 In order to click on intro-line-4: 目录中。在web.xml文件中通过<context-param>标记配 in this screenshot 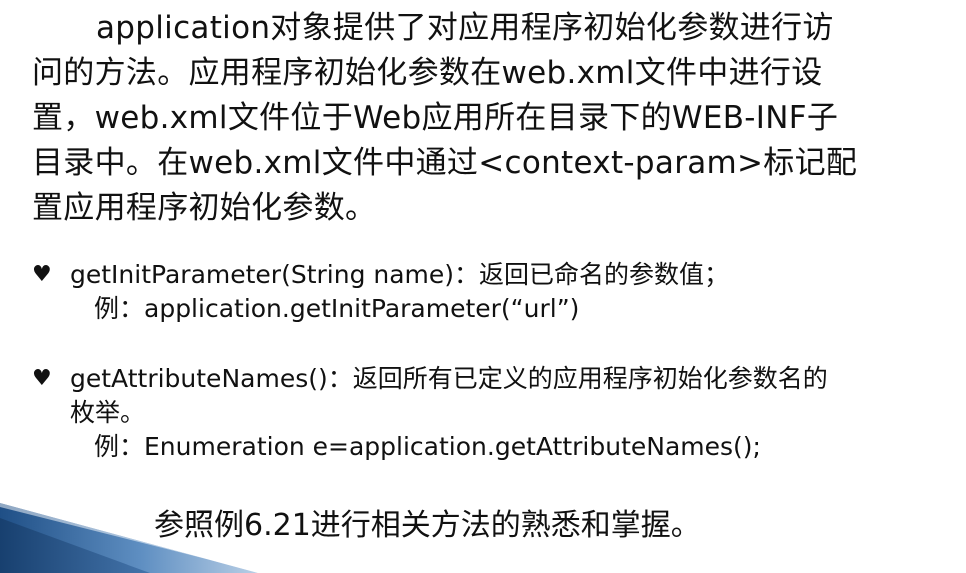, I will do `click(445, 163)`.